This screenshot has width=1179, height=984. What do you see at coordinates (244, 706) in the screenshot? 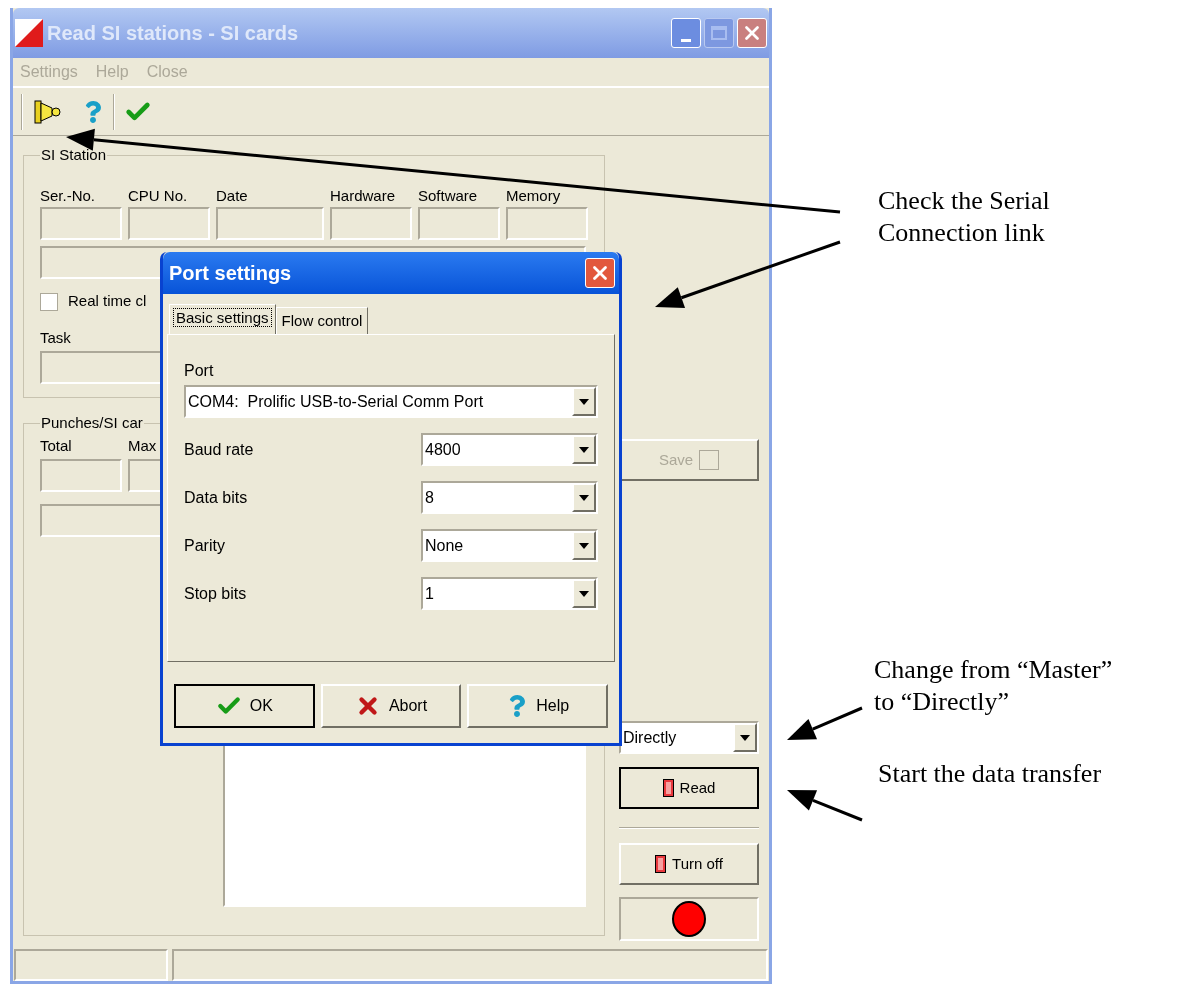
I see `dialog-button: OK` at bounding box center [244, 706].